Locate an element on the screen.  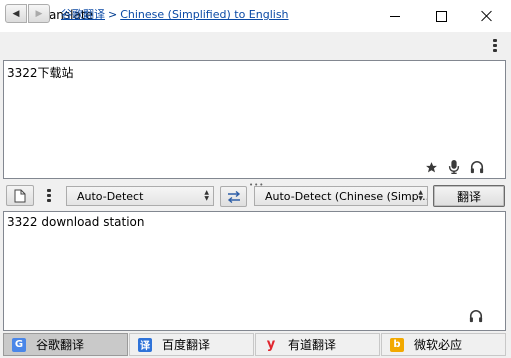
forward-button: ▶ is located at coordinates (39, 13).